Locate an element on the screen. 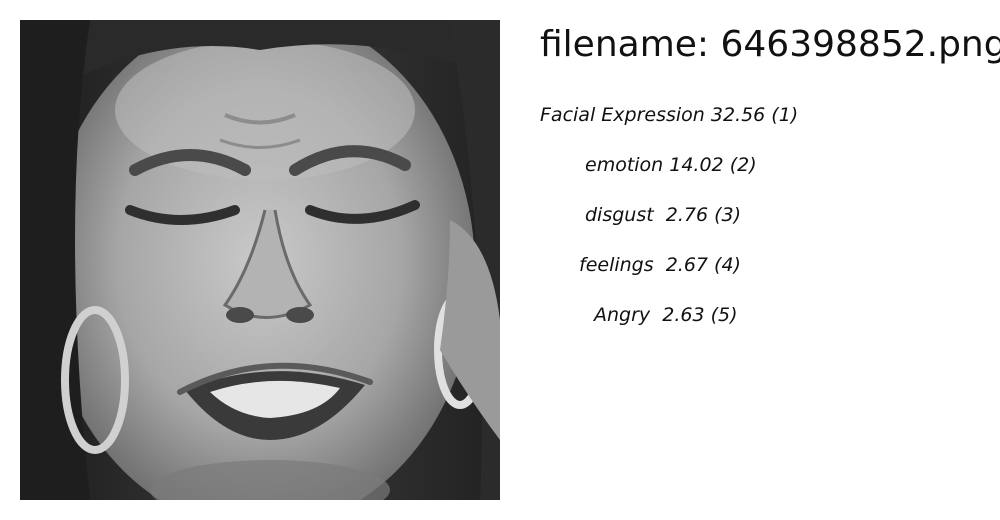  filename-label: filename: 646398852.png is located at coordinates (770, 44).